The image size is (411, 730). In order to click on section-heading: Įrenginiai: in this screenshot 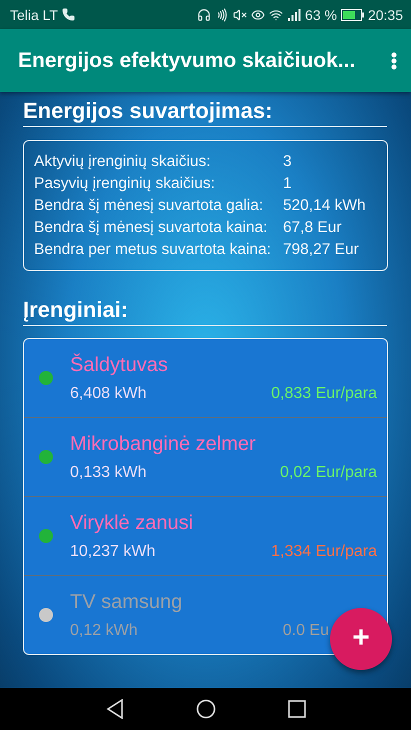, I will do `click(205, 311)`.